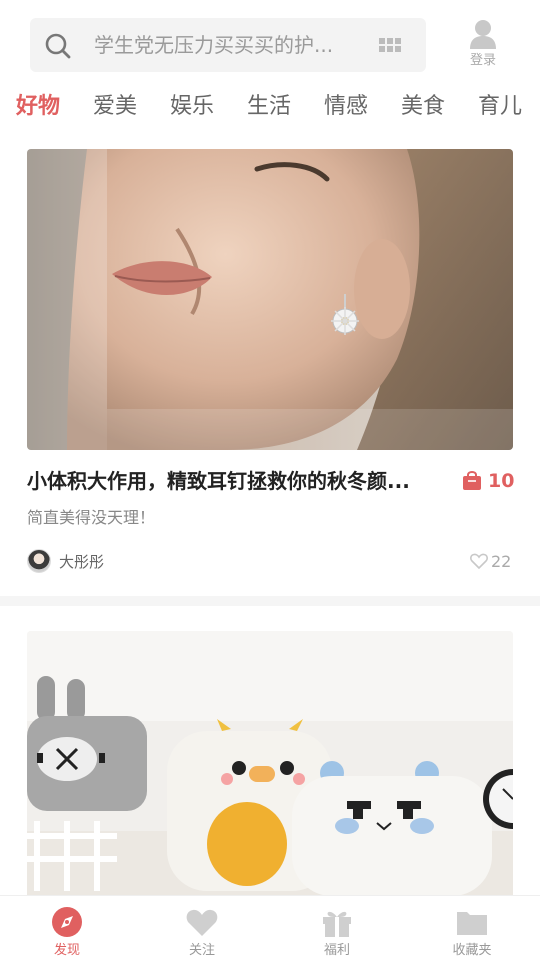 The width and height of the screenshot is (540, 965). I want to click on avatar, so click(39, 561).